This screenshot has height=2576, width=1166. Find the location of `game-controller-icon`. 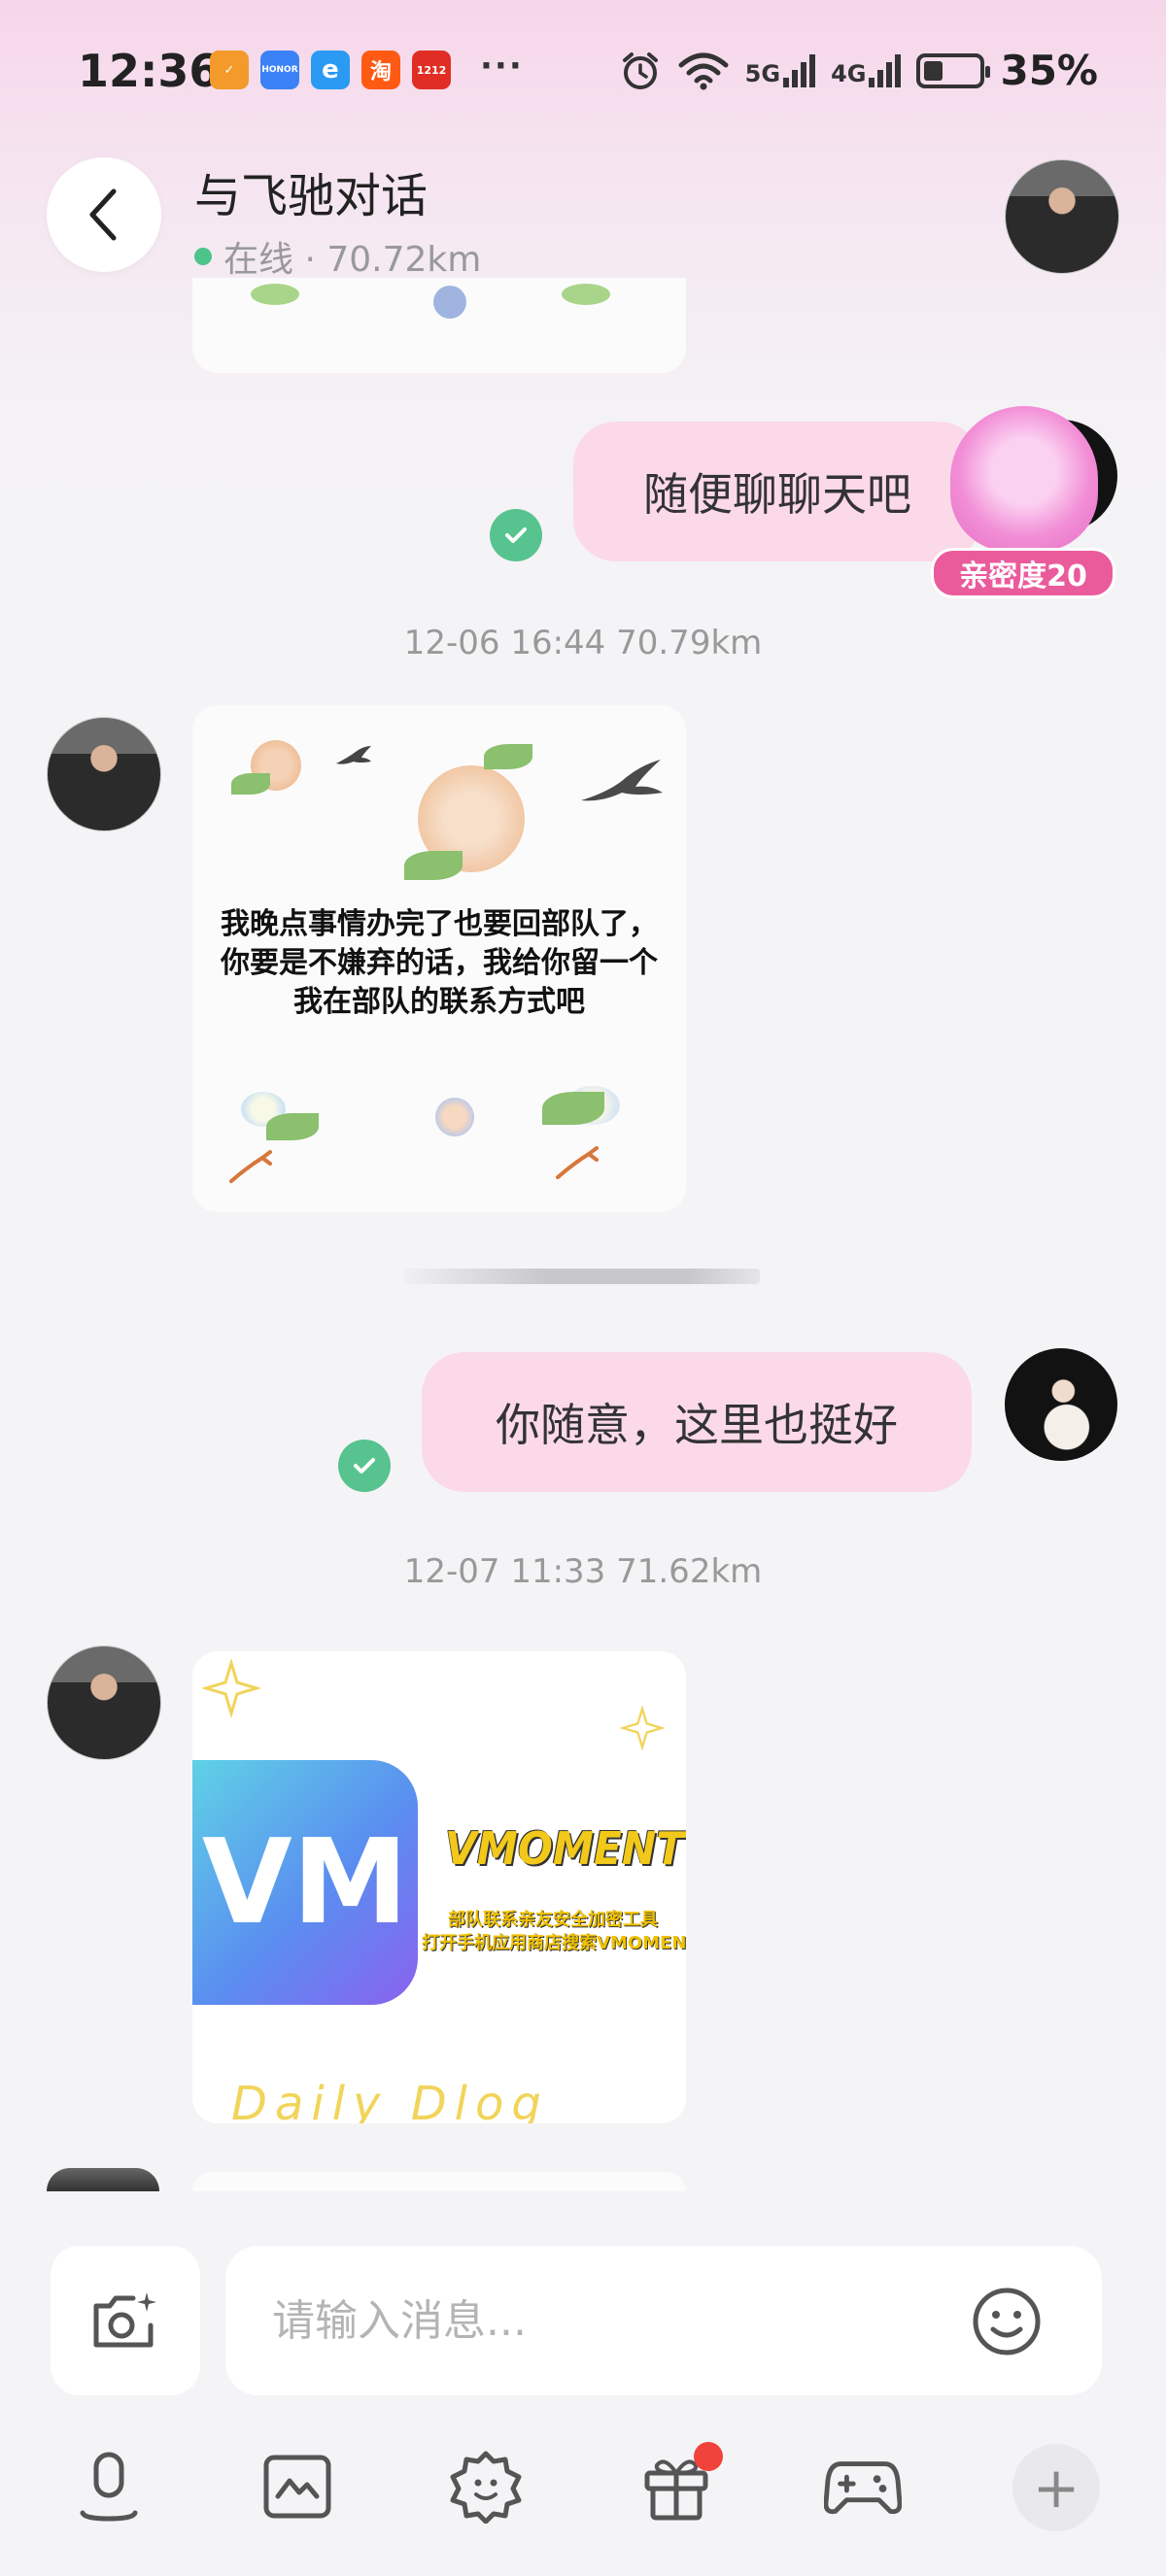

game-controller-icon is located at coordinates (863, 2488).